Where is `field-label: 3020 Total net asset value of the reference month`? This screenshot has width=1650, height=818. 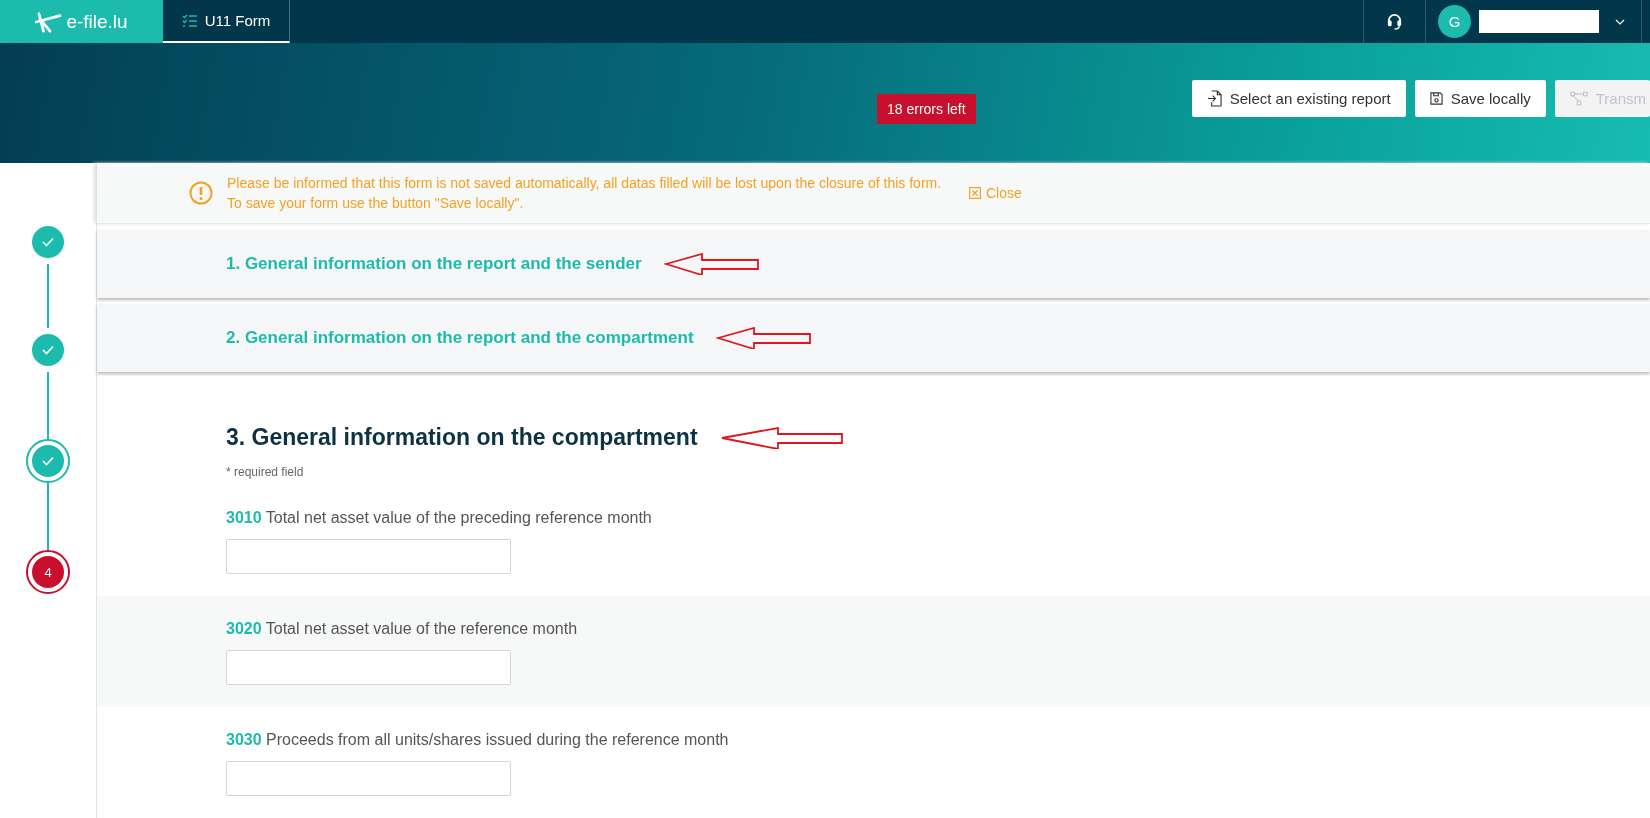
field-label: 3020 Total net asset value of the reference month is located at coordinates (402, 629).